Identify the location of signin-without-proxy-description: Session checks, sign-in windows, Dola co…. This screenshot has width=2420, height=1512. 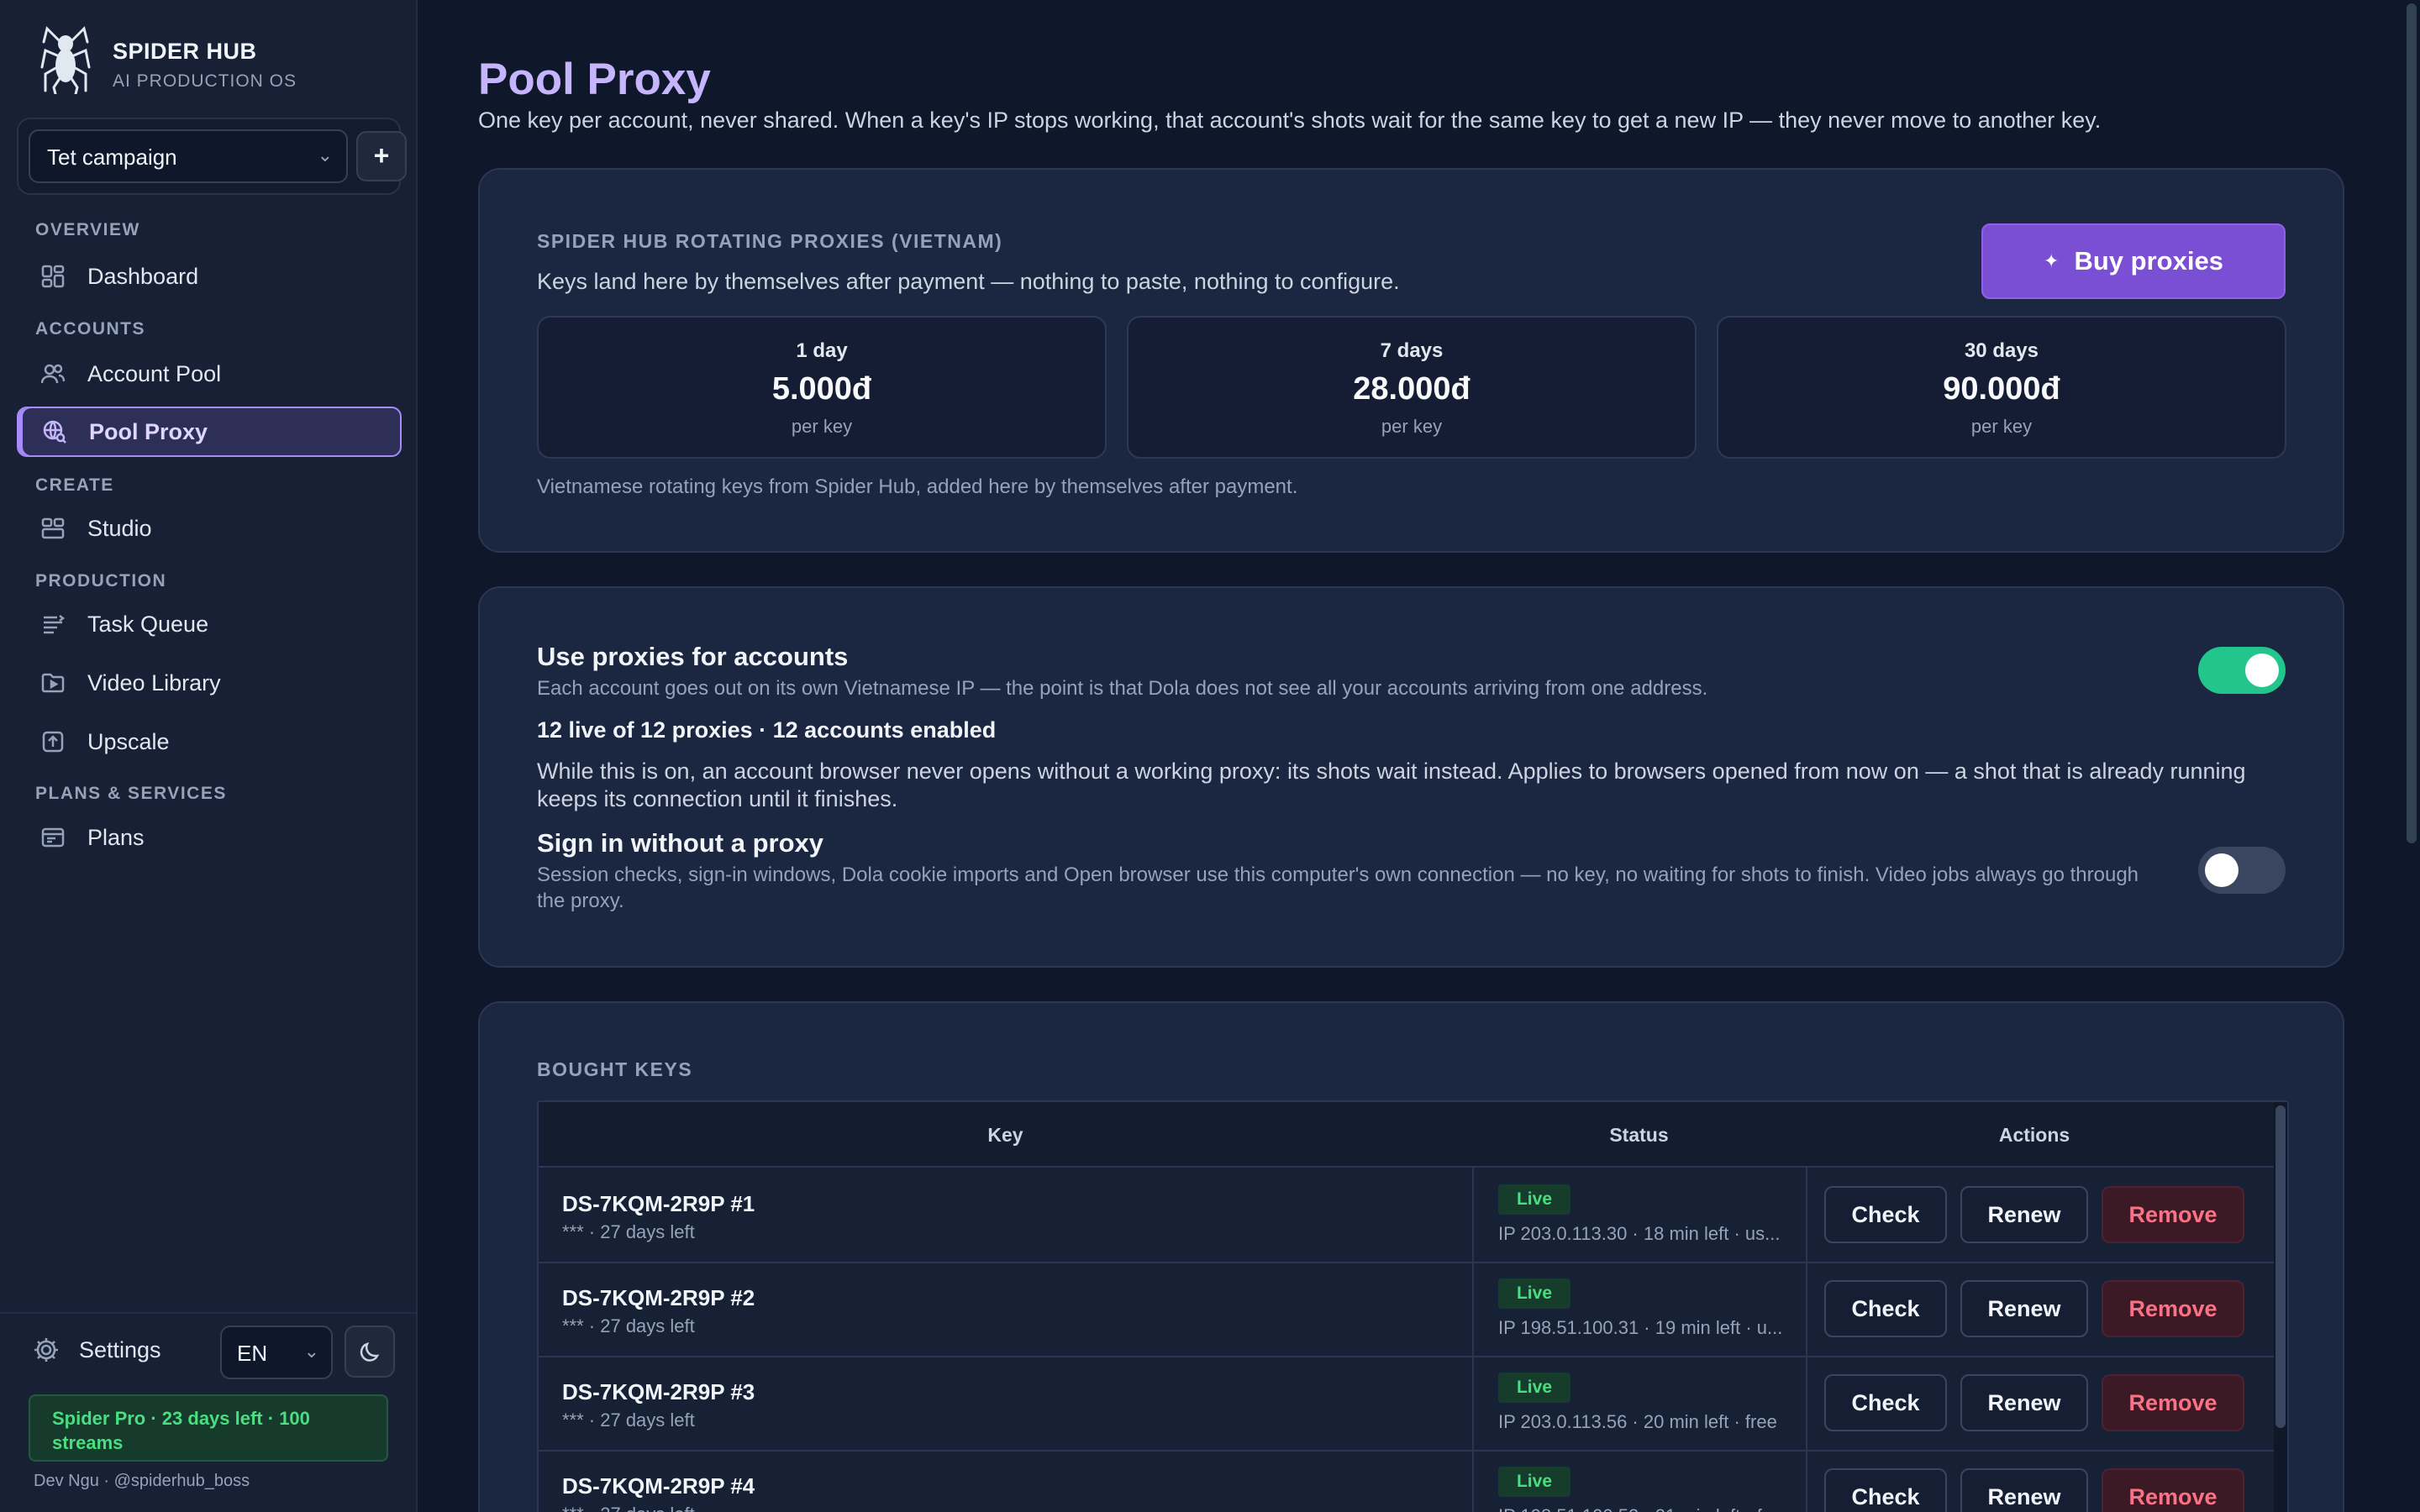
(1338, 888).